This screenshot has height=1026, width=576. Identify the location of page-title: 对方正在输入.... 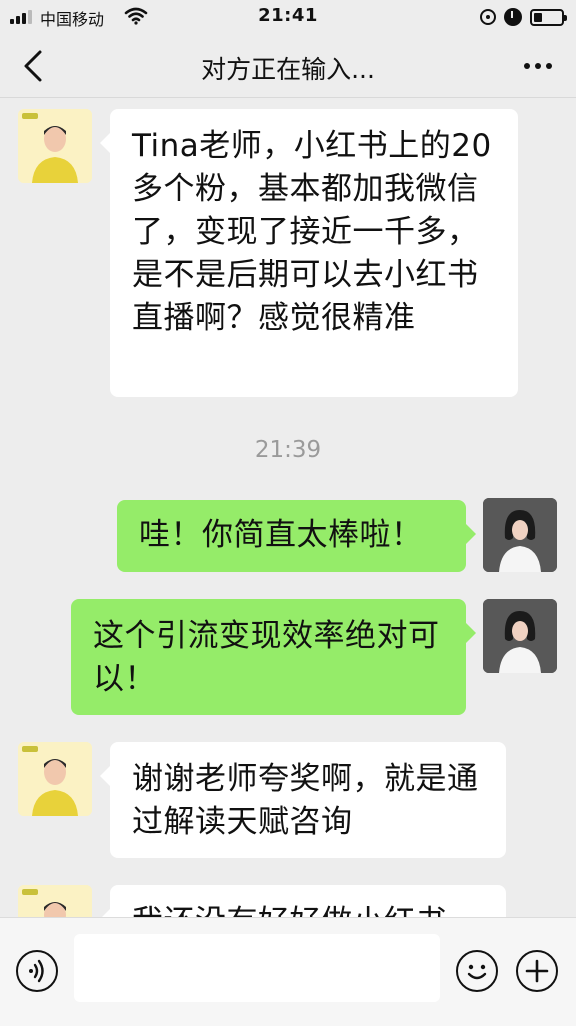
(288, 69).